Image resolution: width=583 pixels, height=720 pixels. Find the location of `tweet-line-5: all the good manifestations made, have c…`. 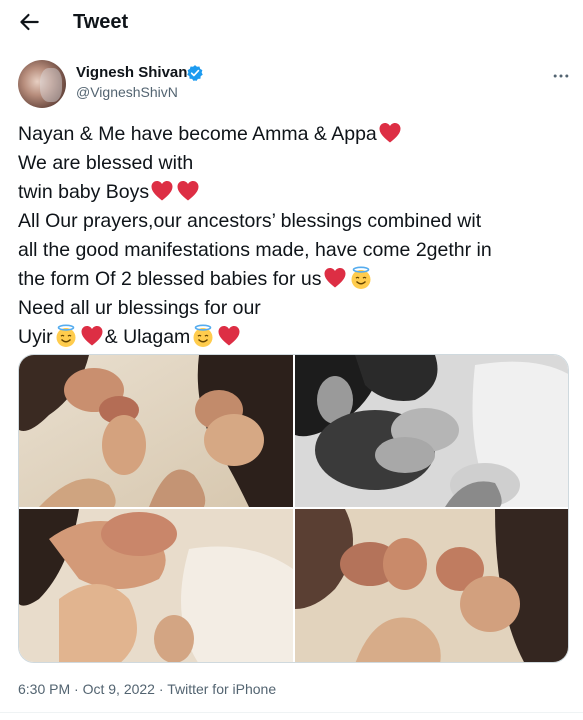

tweet-line-5: all the good manifestations made, have c… is located at coordinates (255, 250).